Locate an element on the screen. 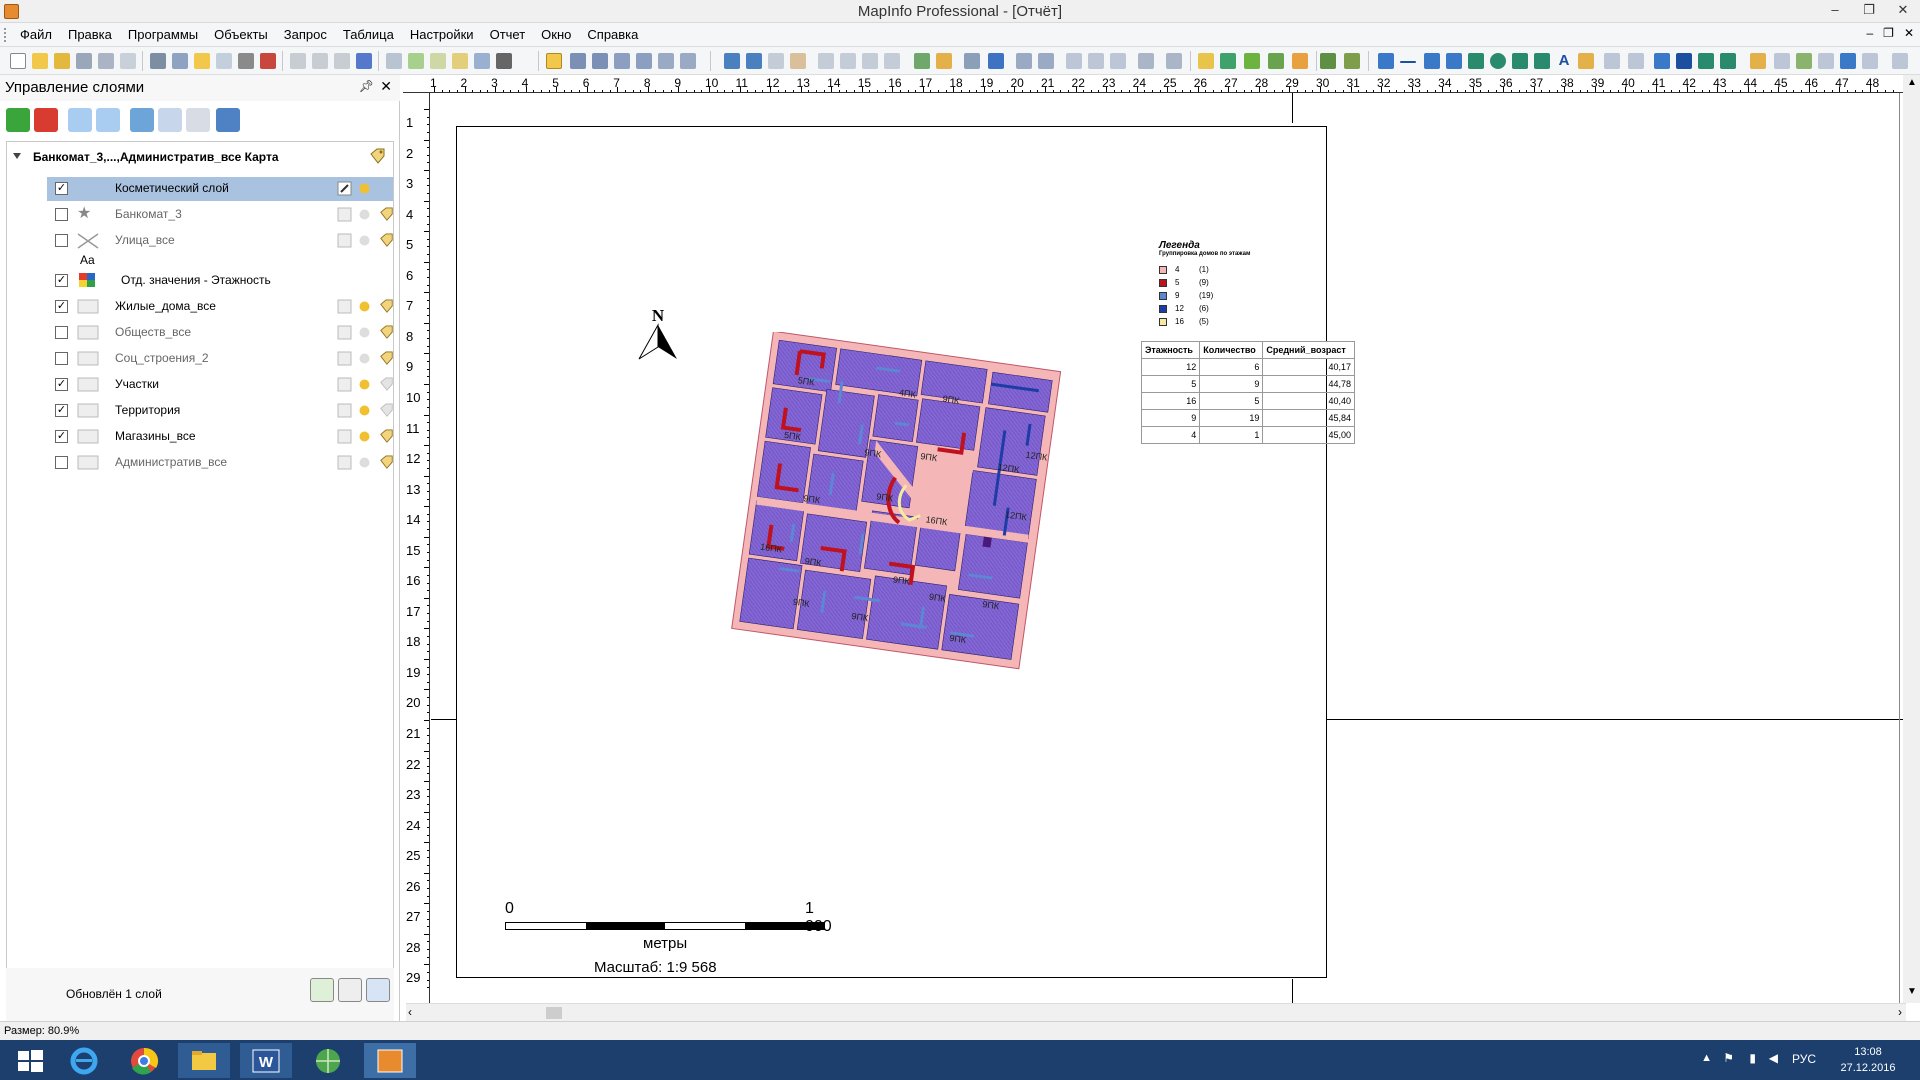  menu-grip is located at coordinates (6, 35).